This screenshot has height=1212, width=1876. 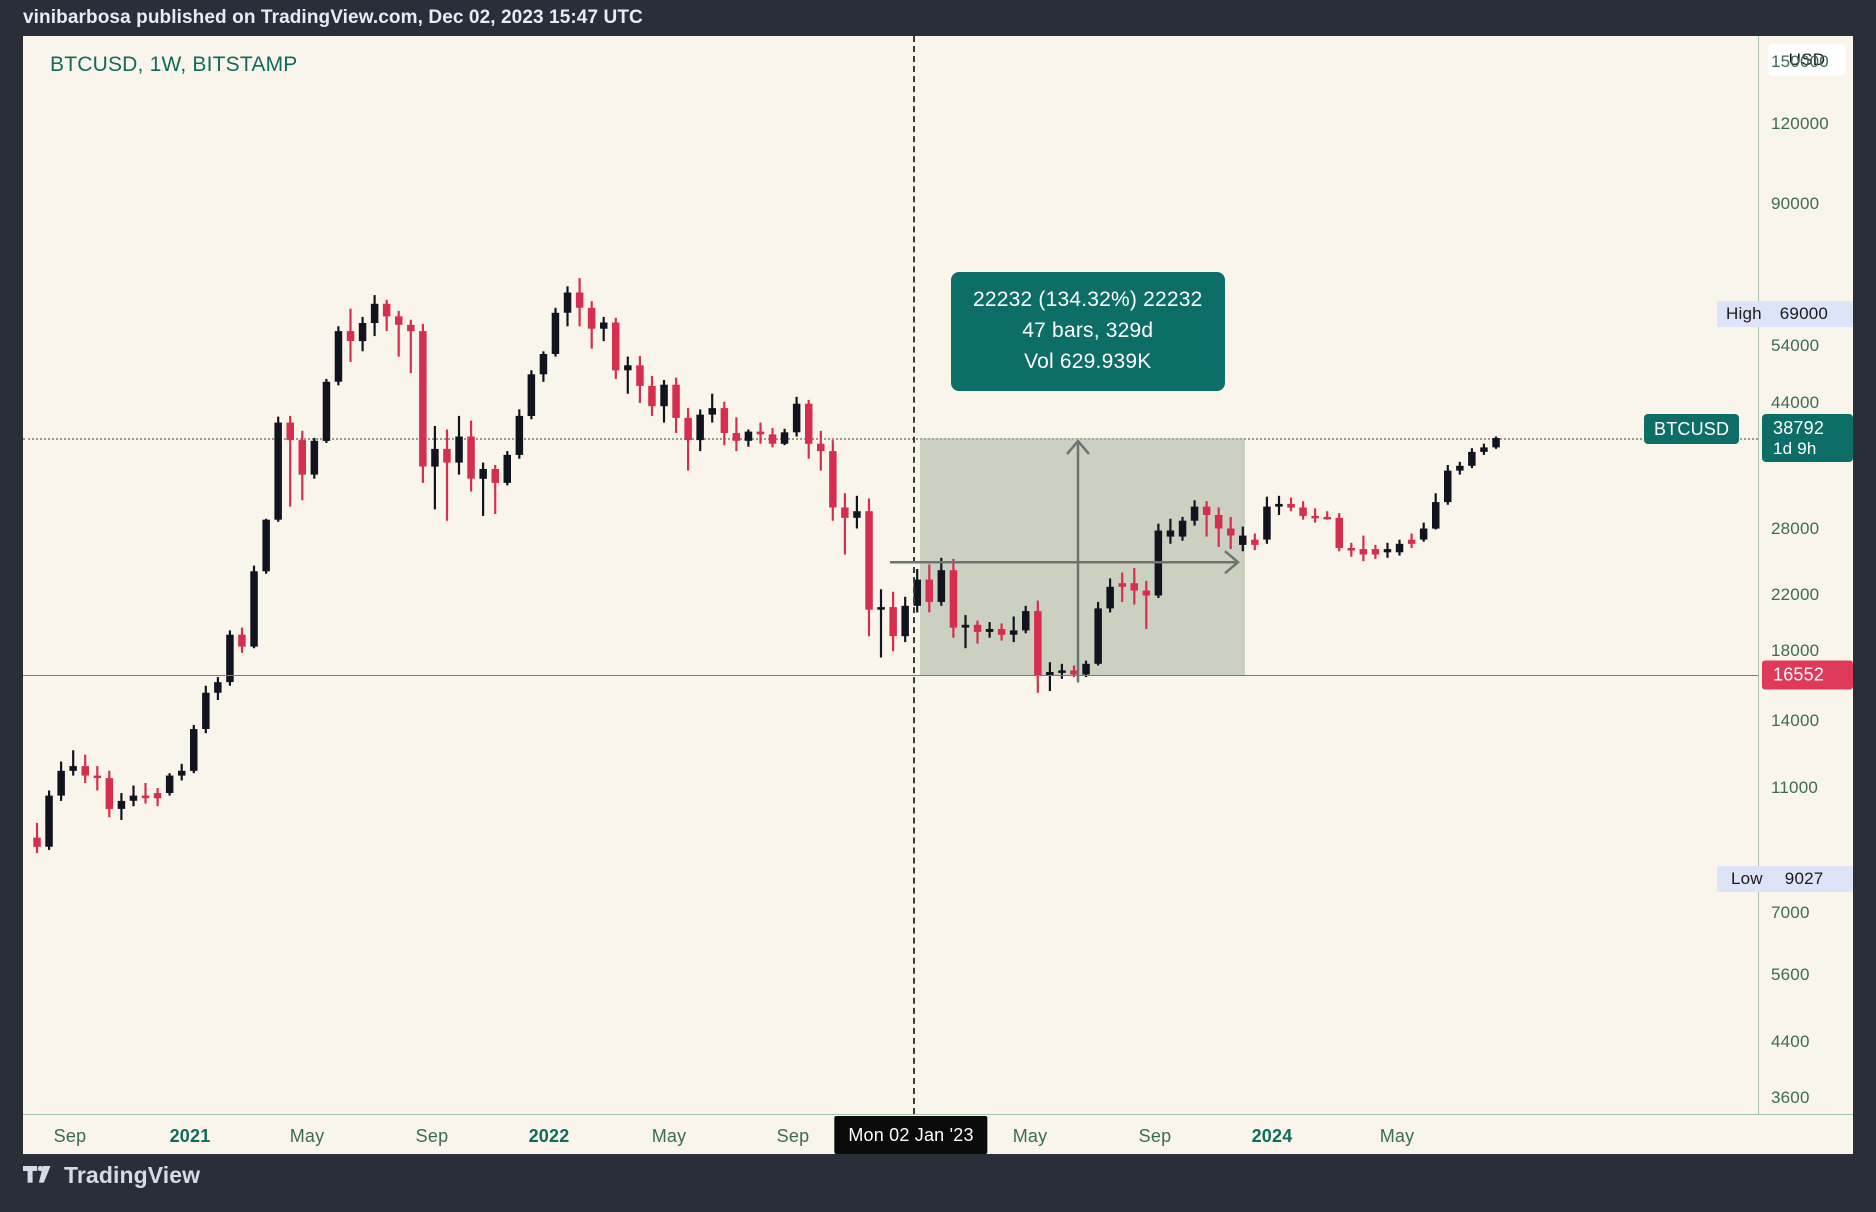 What do you see at coordinates (1795, 651) in the screenshot?
I see `price-tick: 18000` at bounding box center [1795, 651].